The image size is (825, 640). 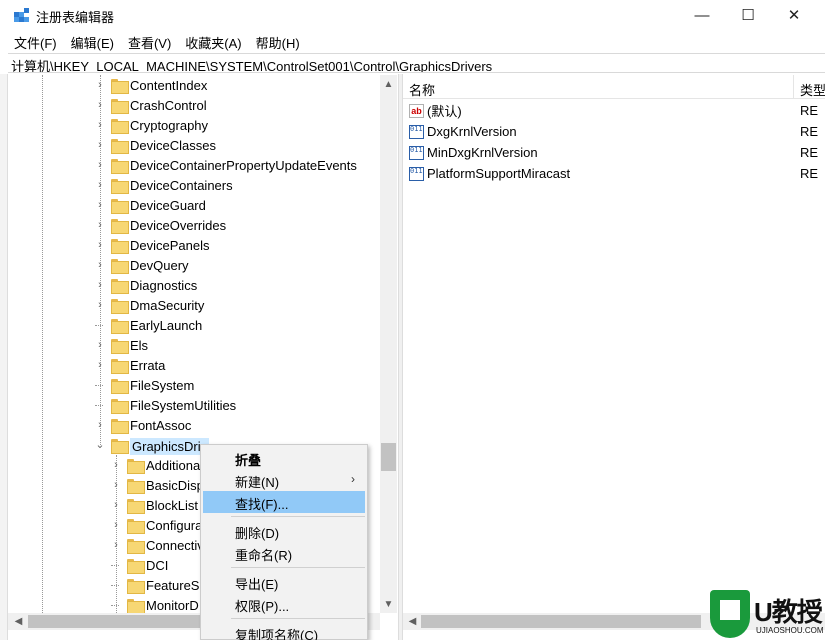 What do you see at coordinates (284, 531) in the screenshot?
I see `menu-item-delete: 删除(D)` at bounding box center [284, 531].